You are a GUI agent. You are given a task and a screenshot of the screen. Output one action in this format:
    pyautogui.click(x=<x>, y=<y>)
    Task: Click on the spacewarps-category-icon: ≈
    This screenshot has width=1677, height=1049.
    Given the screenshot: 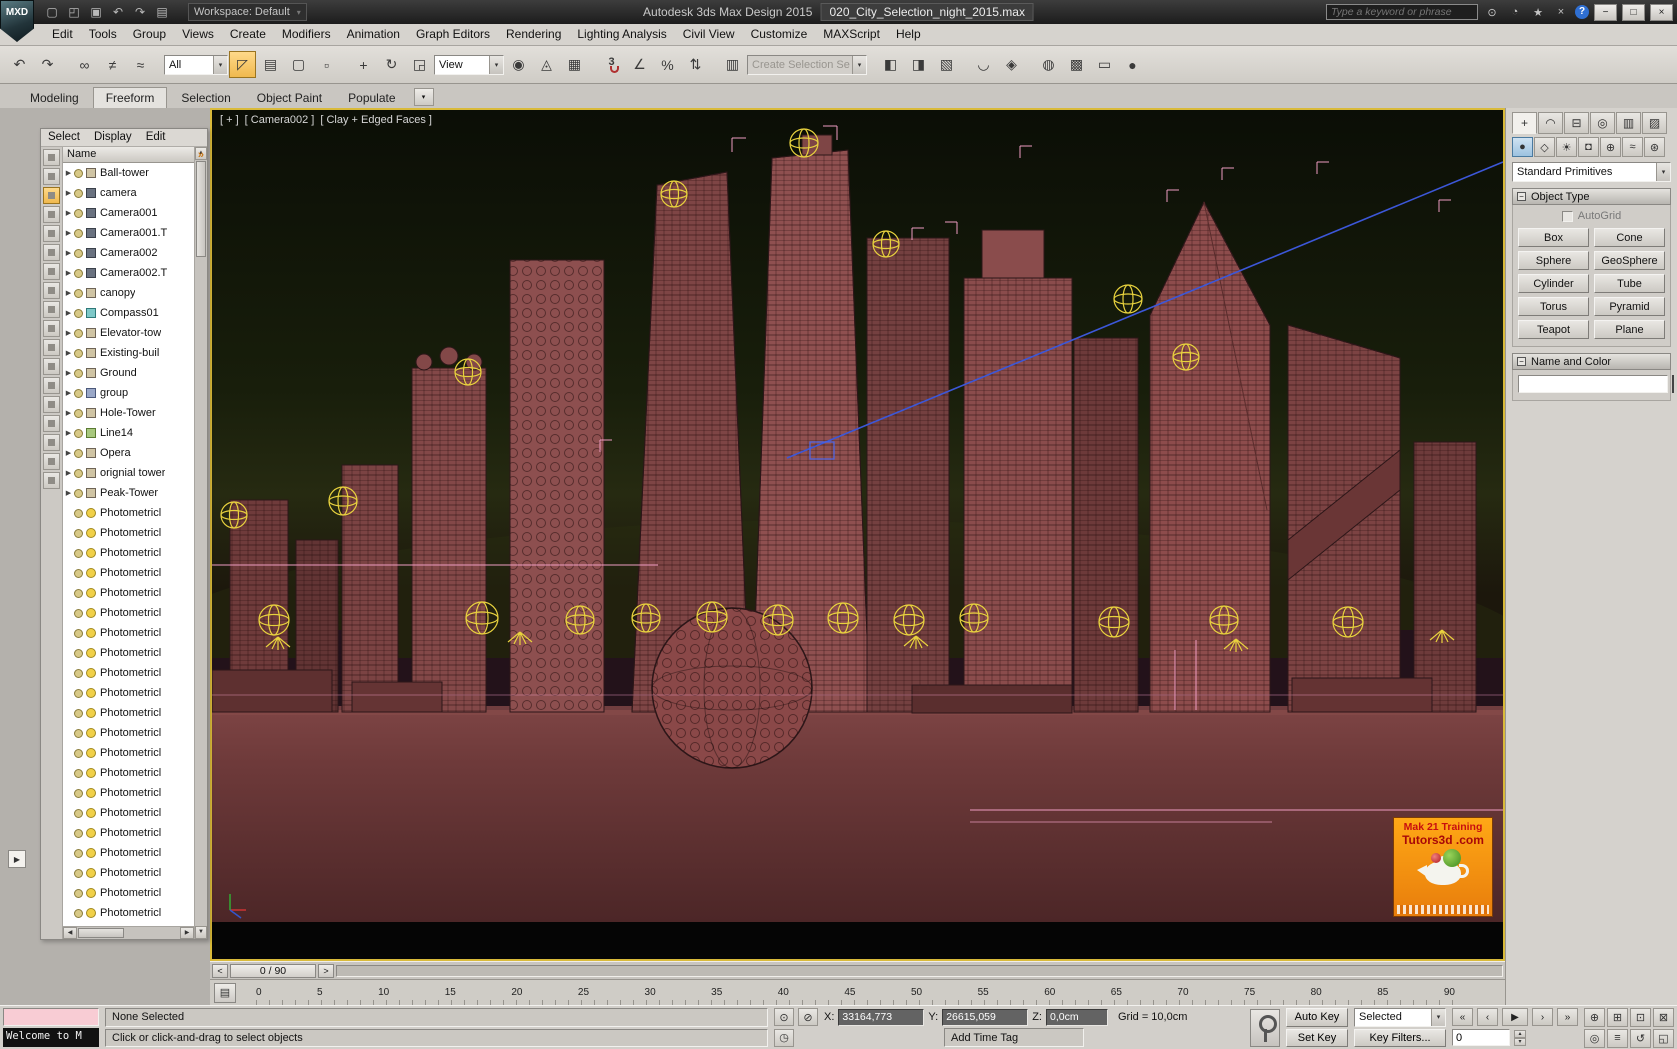 What is the action you would take?
    pyautogui.click(x=1632, y=147)
    